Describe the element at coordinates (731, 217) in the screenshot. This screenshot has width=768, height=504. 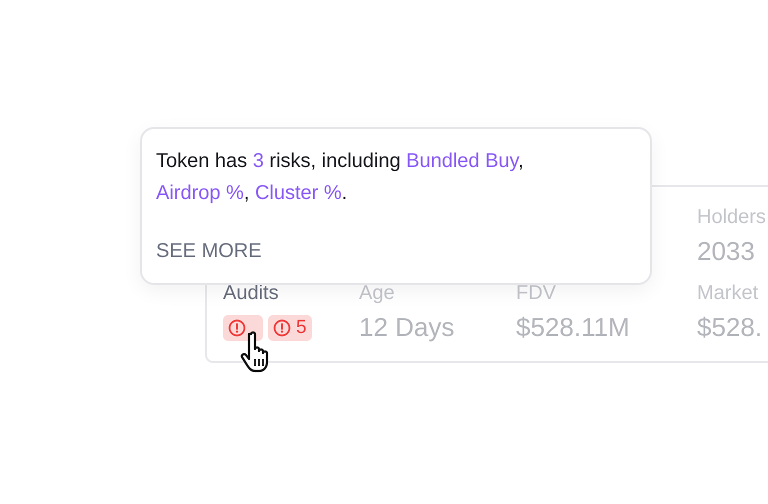
I see `stat-label: Holders` at that location.